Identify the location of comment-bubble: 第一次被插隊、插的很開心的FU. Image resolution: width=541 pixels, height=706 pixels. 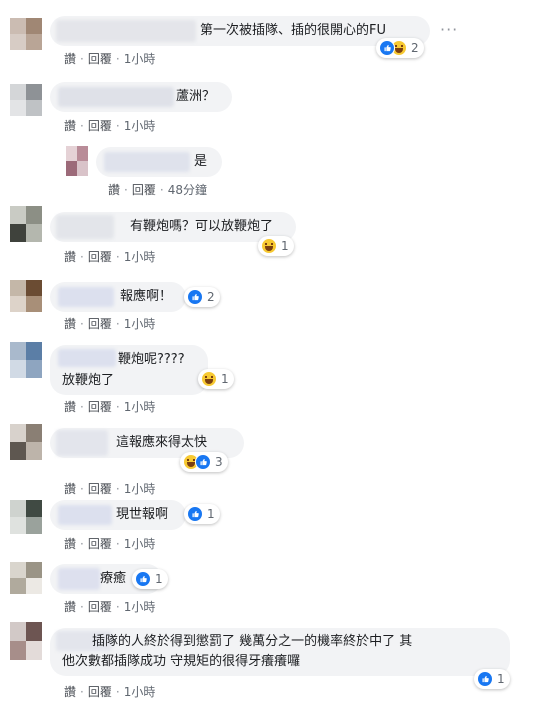
(240, 31).